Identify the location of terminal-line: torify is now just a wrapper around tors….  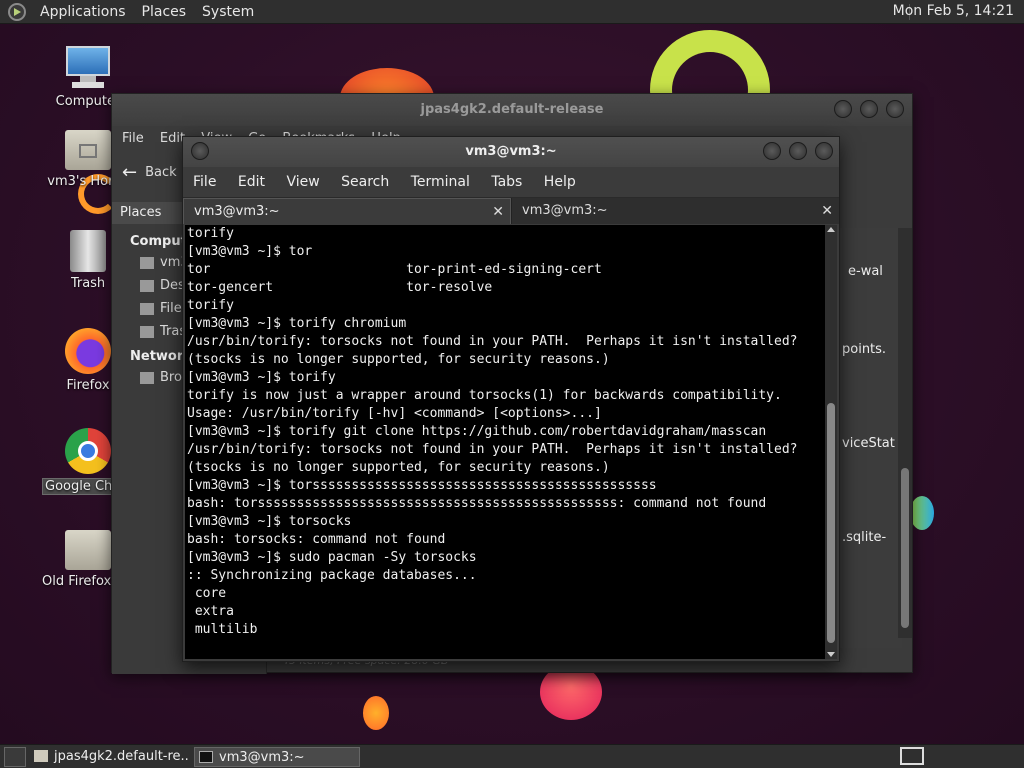
(484, 395).